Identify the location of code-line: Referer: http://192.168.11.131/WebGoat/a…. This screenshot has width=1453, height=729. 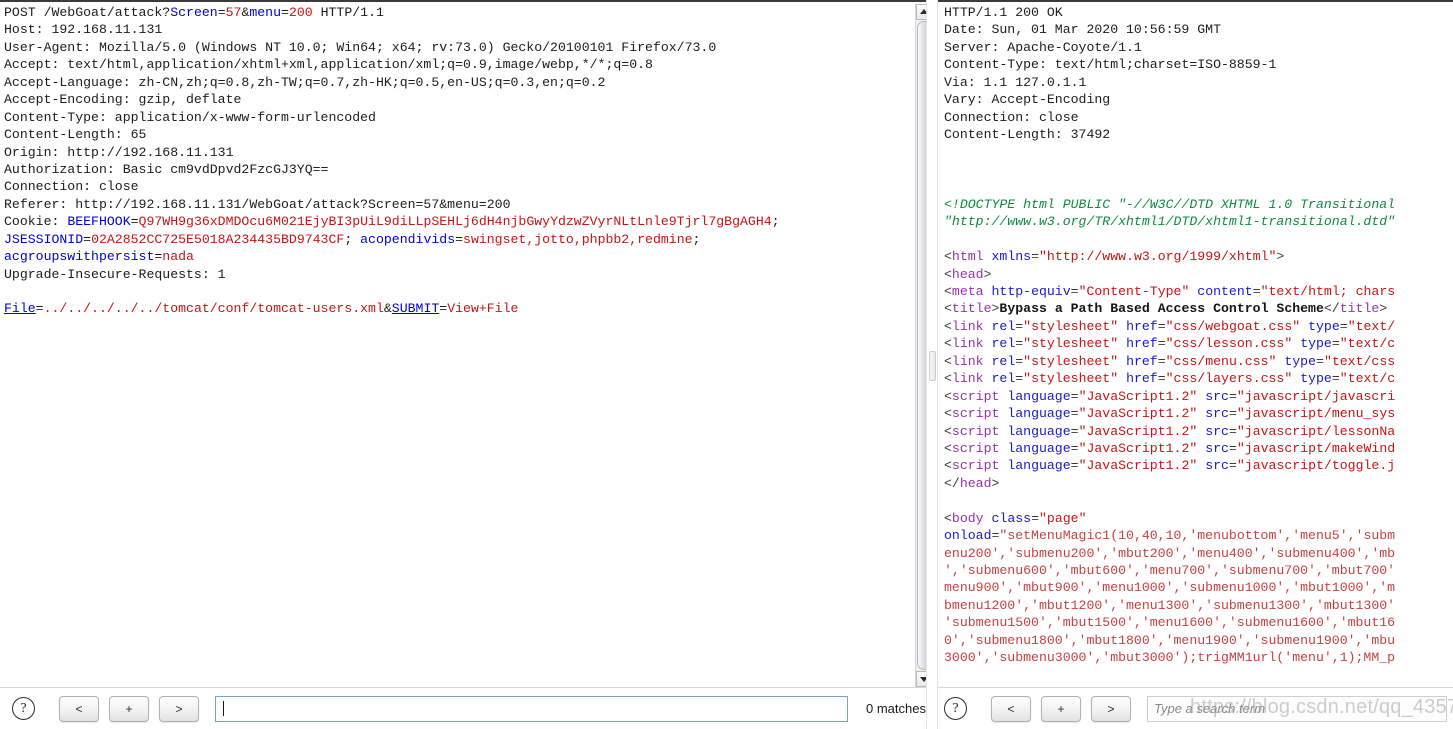
(392, 204).